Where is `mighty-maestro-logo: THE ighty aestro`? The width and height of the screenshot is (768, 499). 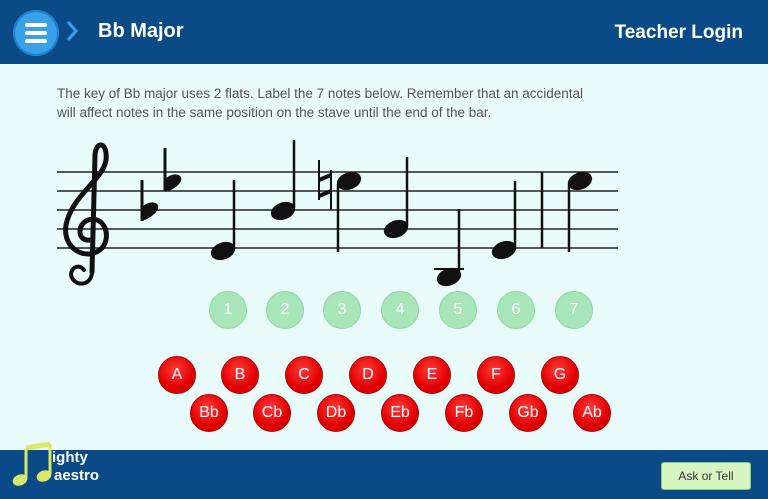 mighty-maestro-logo: THE ighty aestro is located at coordinates (55, 463).